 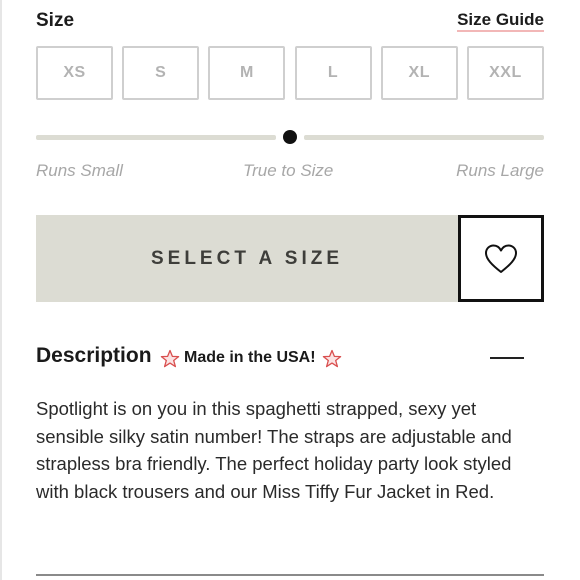 What do you see at coordinates (247, 73) in the screenshot?
I see `size-option-m: M` at bounding box center [247, 73].